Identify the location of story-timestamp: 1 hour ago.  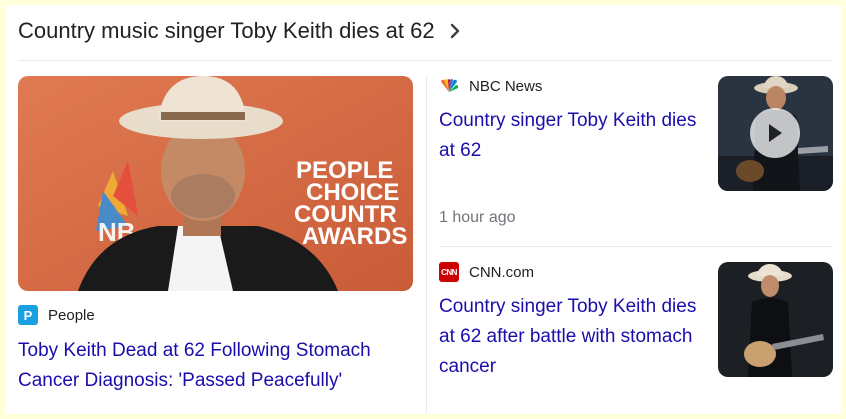
(477, 217).